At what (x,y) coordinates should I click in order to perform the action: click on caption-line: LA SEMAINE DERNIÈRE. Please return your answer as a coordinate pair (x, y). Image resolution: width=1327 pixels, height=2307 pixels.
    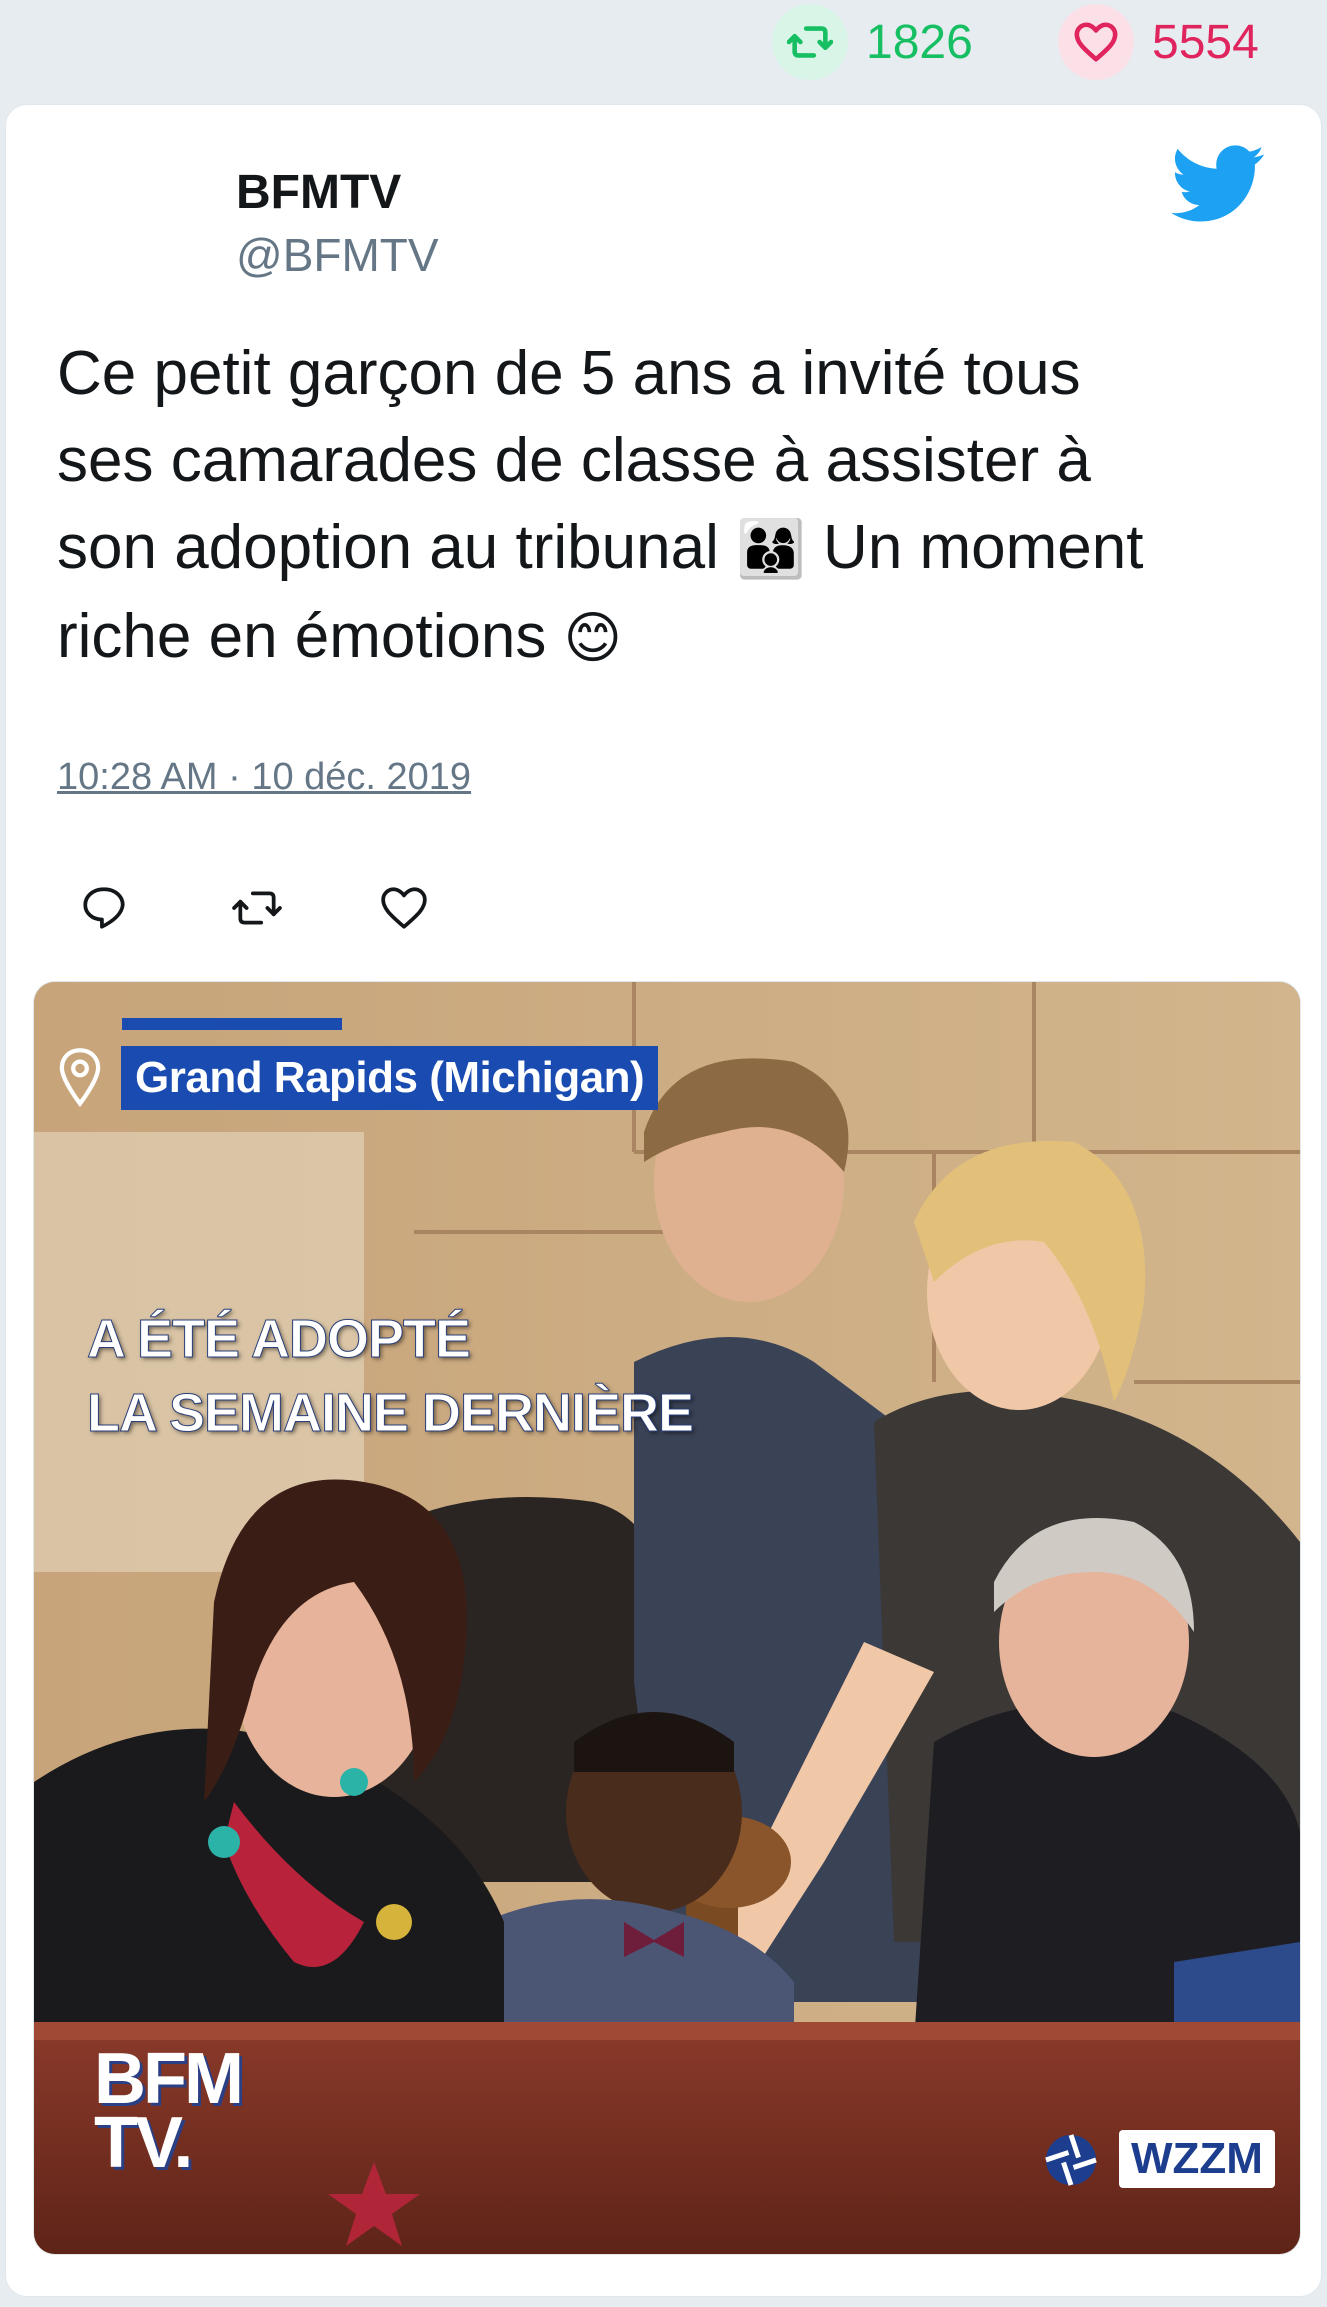
    Looking at the image, I should click on (390, 1413).